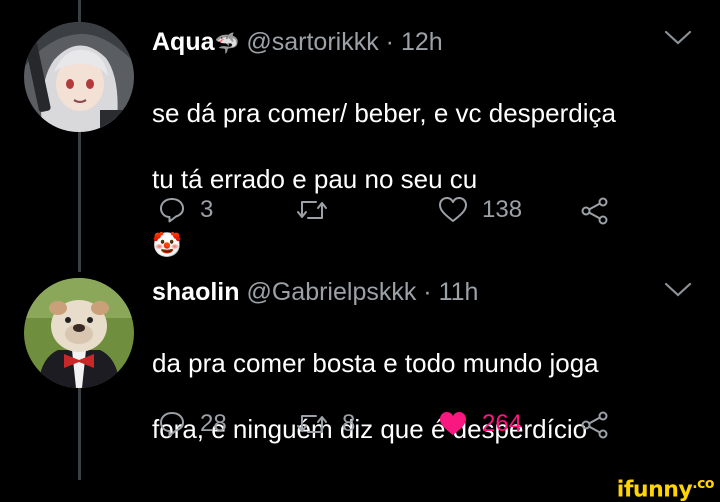 The image size is (720, 502). Describe the element at coordinates (227, 44) in the screenshot. I see `shark-emoji: 🦈` at that location.